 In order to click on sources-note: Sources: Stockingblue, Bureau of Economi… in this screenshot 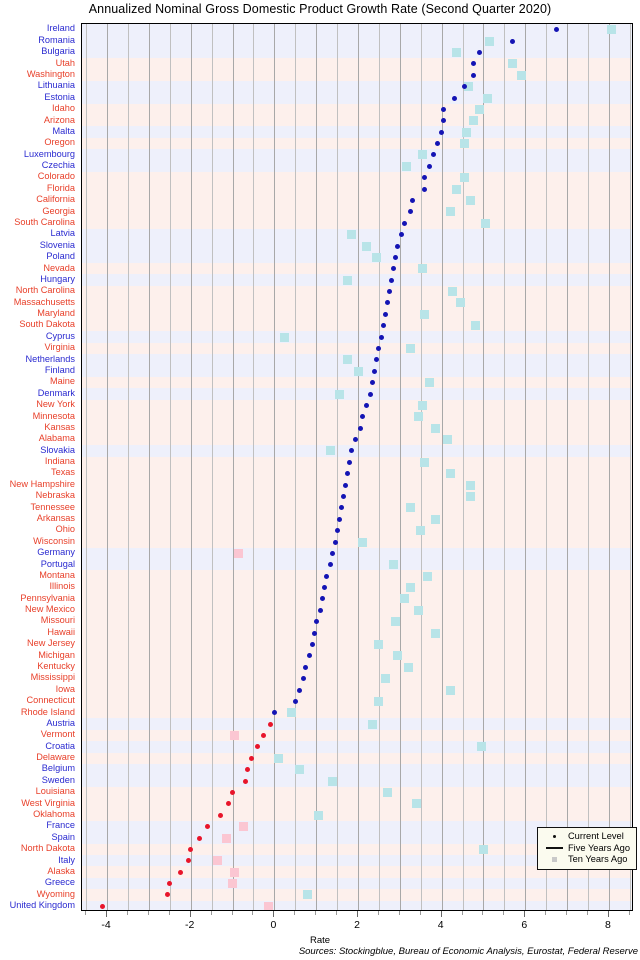, I will do `click(468, 951)`.